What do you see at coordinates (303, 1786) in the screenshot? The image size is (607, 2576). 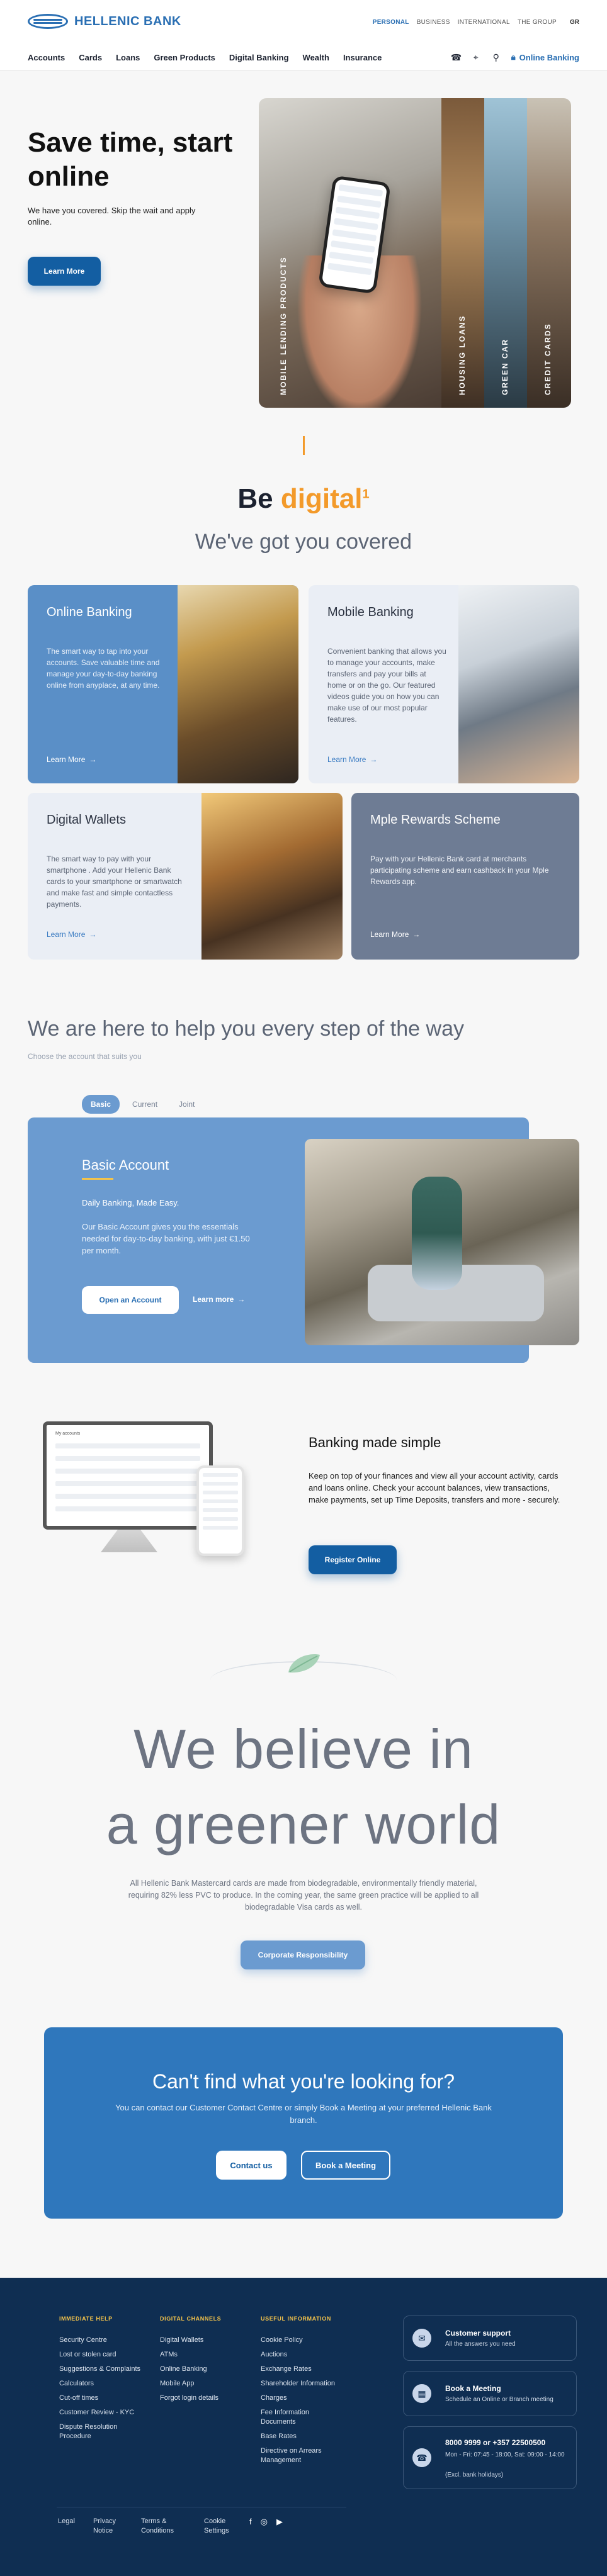 I see `green-section-title: We believe in a greener world` at bounding box center [303, 1786].